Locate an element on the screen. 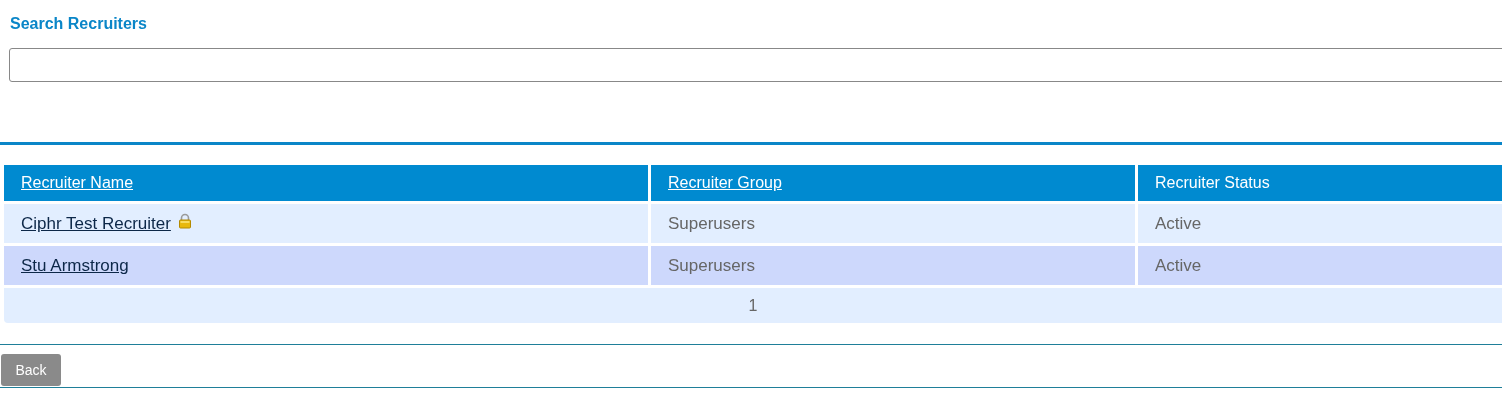  page-title: Search Recruiters is located at coordinates (78, 24).